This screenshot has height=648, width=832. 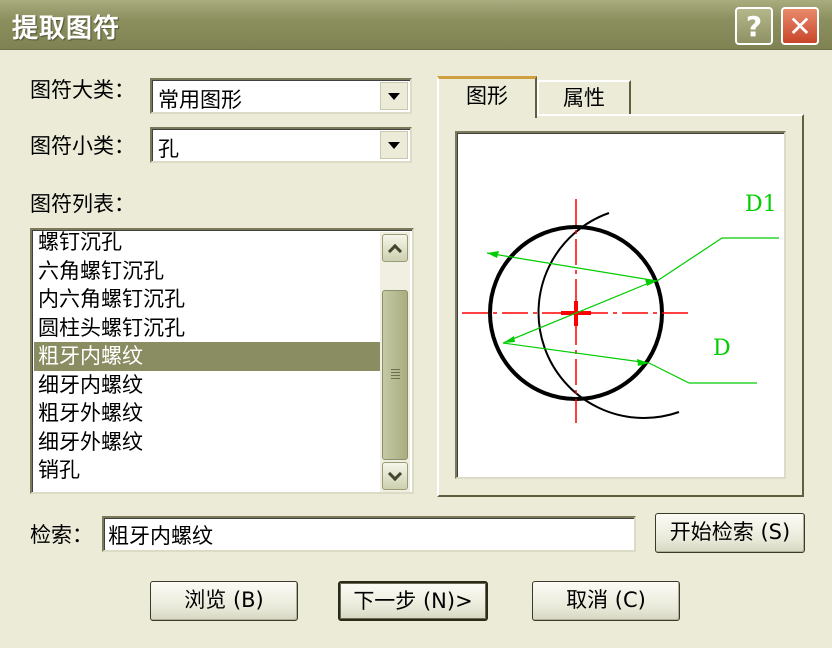 I want to click on close-button: ✕, so click(x=800, y=26).